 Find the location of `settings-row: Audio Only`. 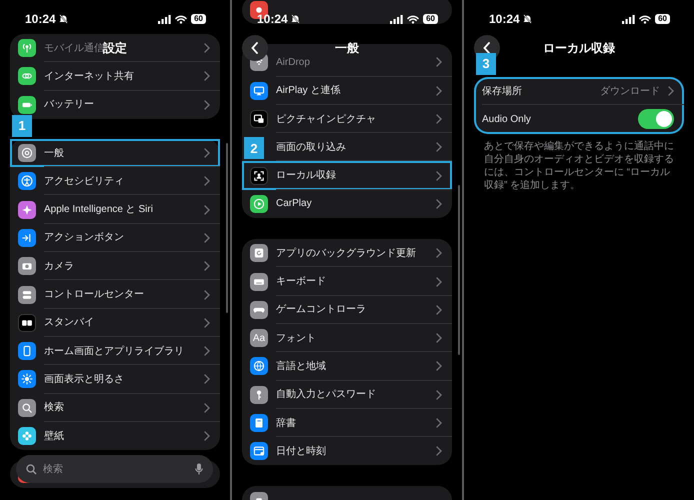

settings-row: Audio Only is located at coordinates (579, 119).